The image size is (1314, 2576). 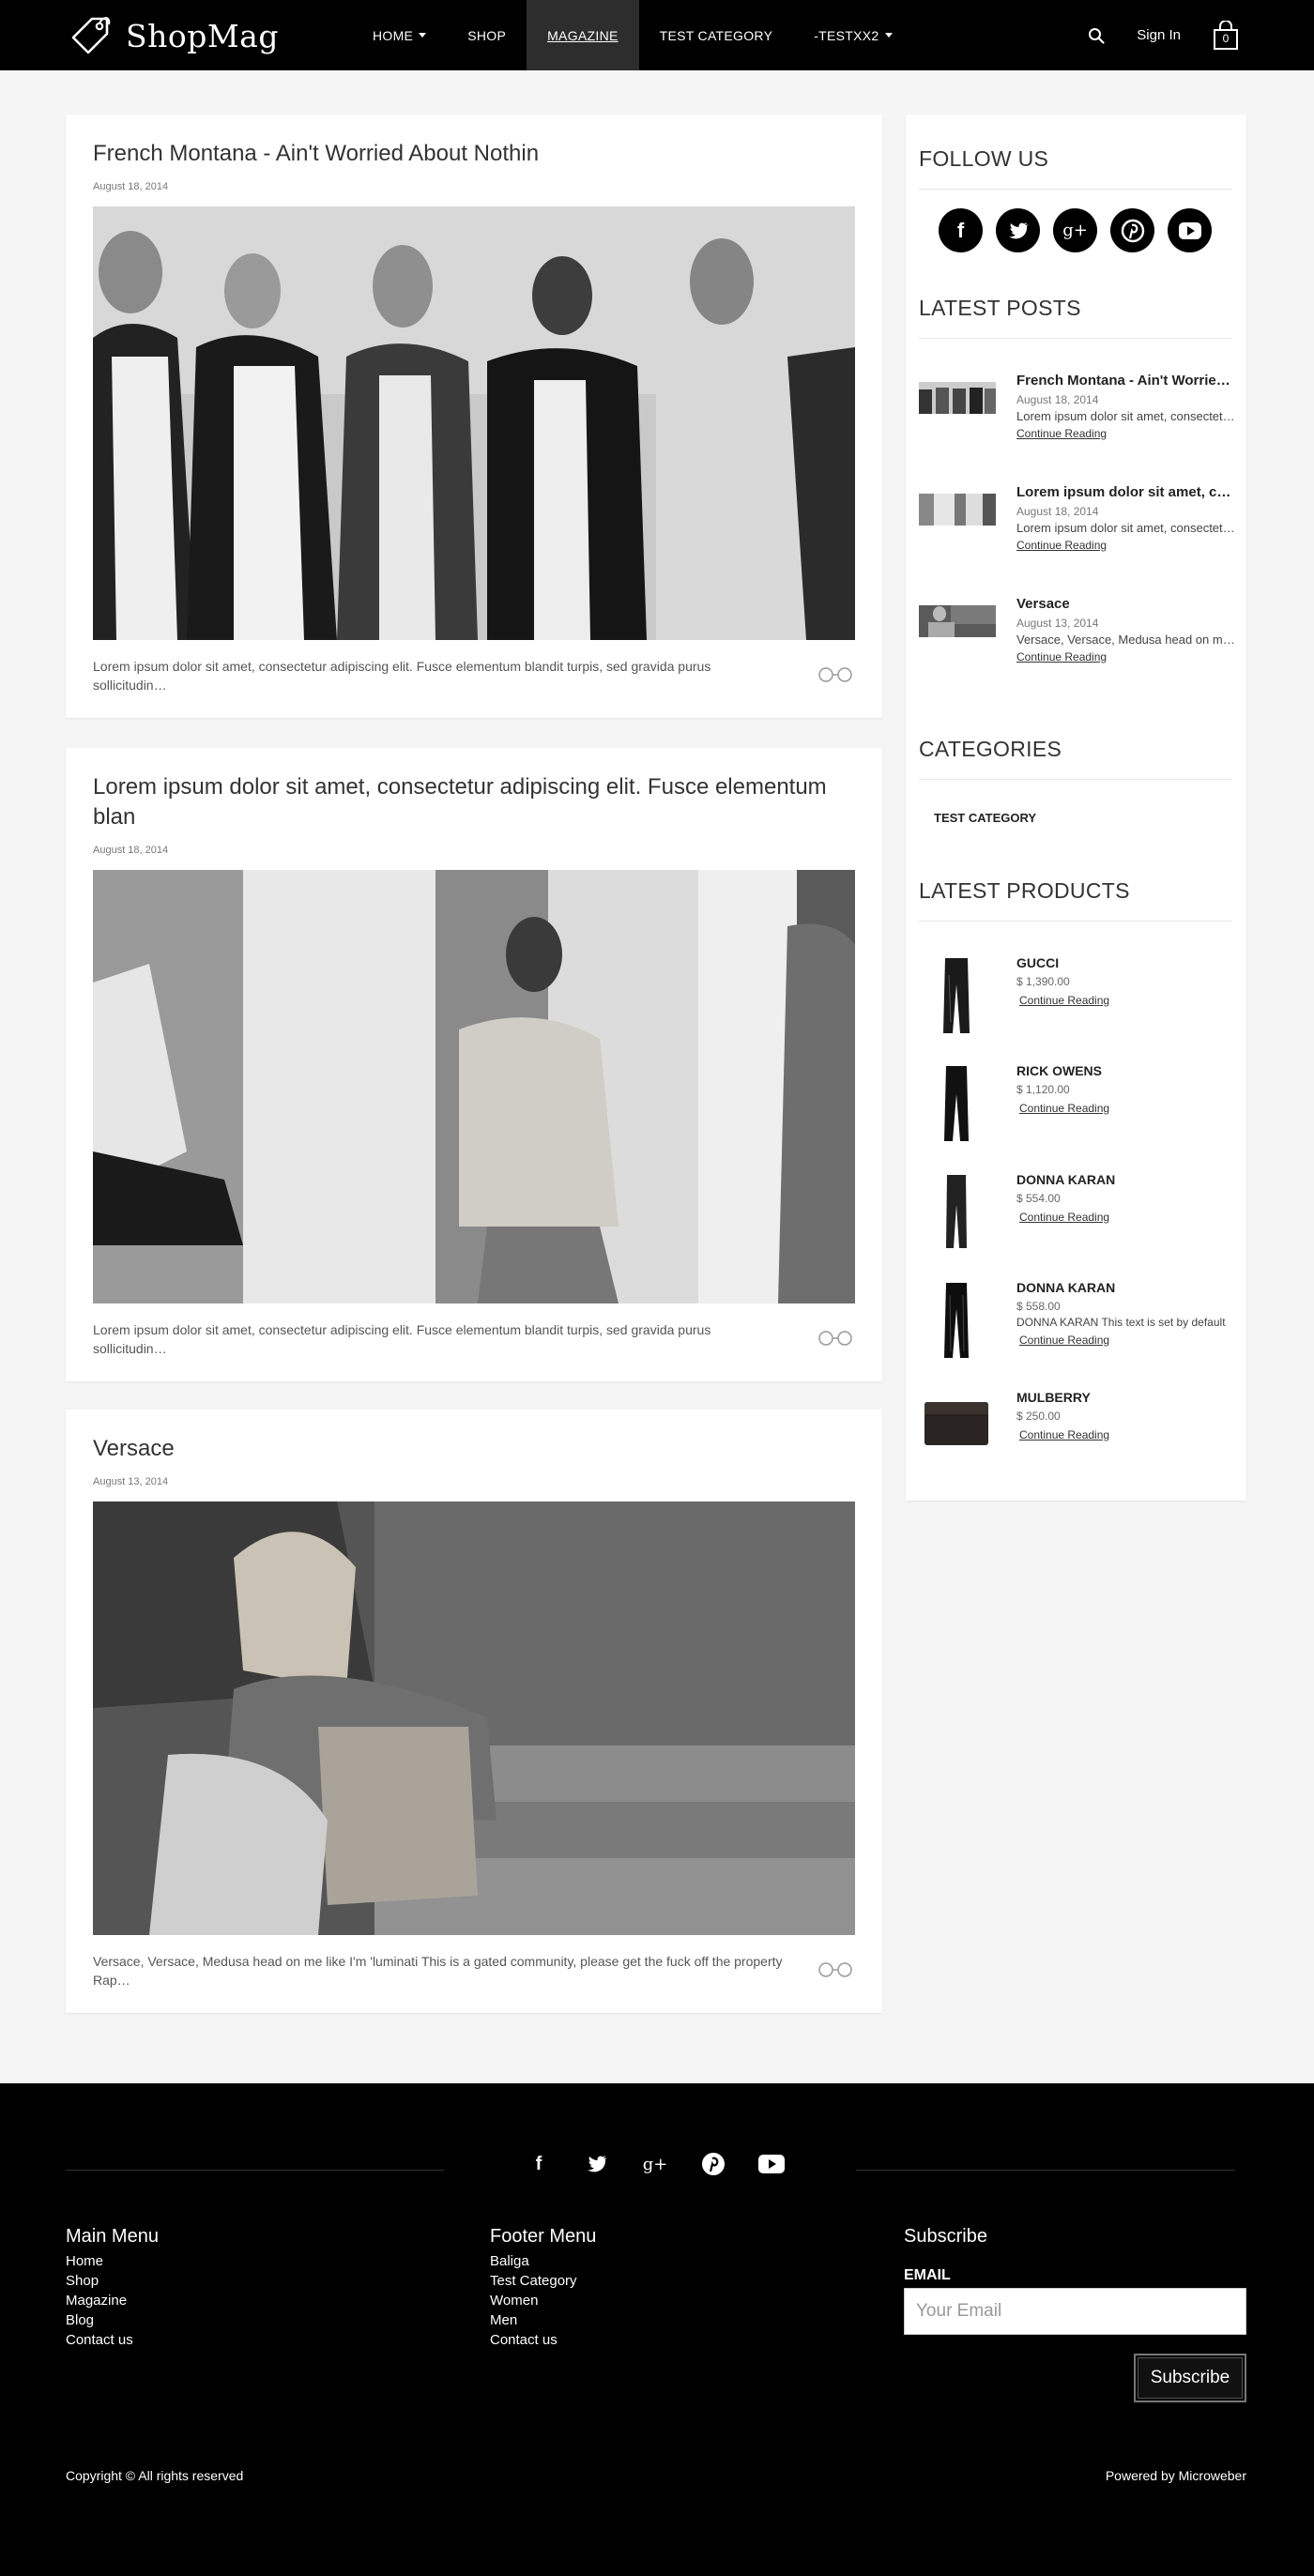 I want to click on search-icon, so click(x=1096, y=35).